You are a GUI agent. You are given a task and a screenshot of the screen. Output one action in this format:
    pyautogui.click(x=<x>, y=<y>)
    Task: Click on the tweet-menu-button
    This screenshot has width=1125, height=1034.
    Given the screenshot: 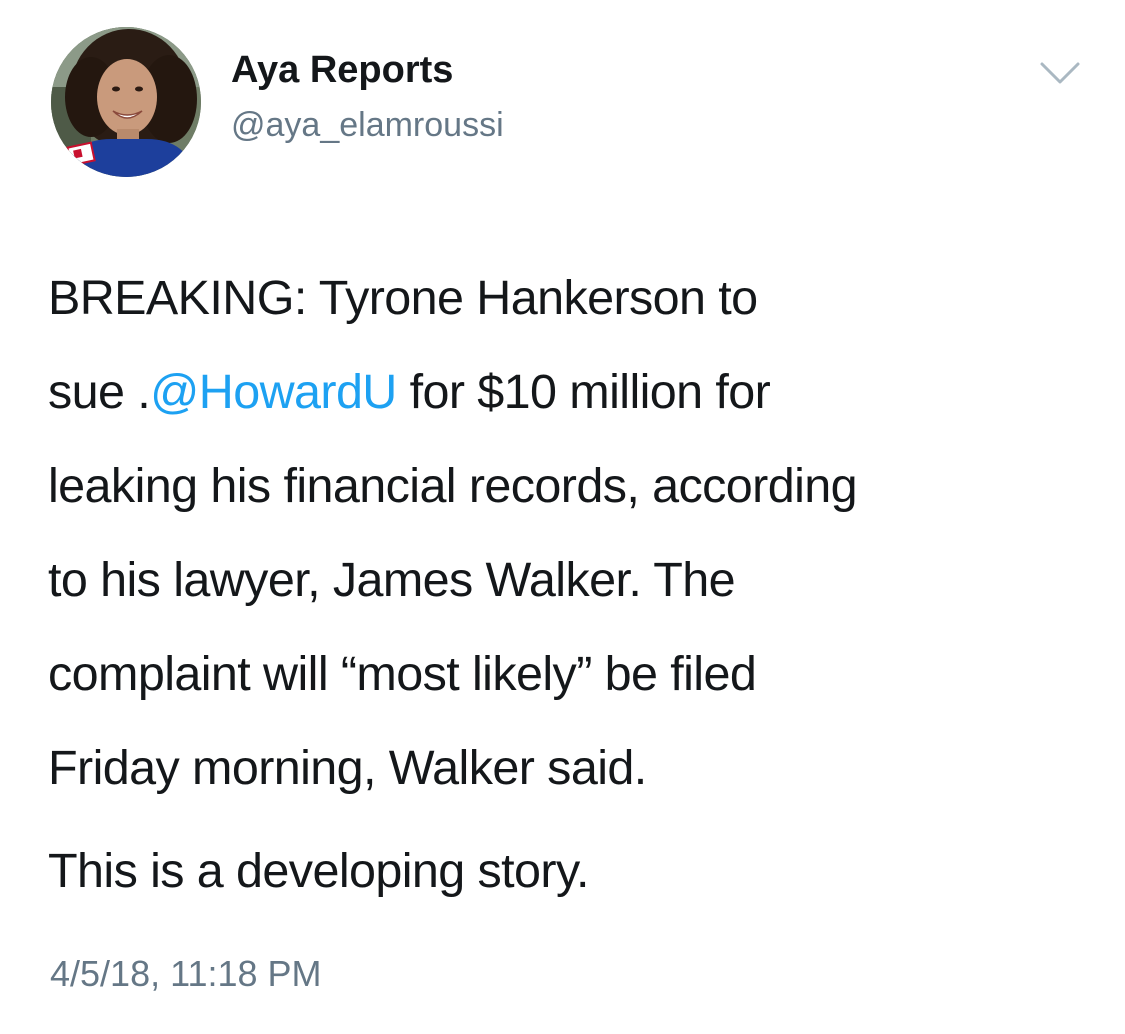 What is the action you would take?
    pyautogui.click(x=1060, y=74)
    